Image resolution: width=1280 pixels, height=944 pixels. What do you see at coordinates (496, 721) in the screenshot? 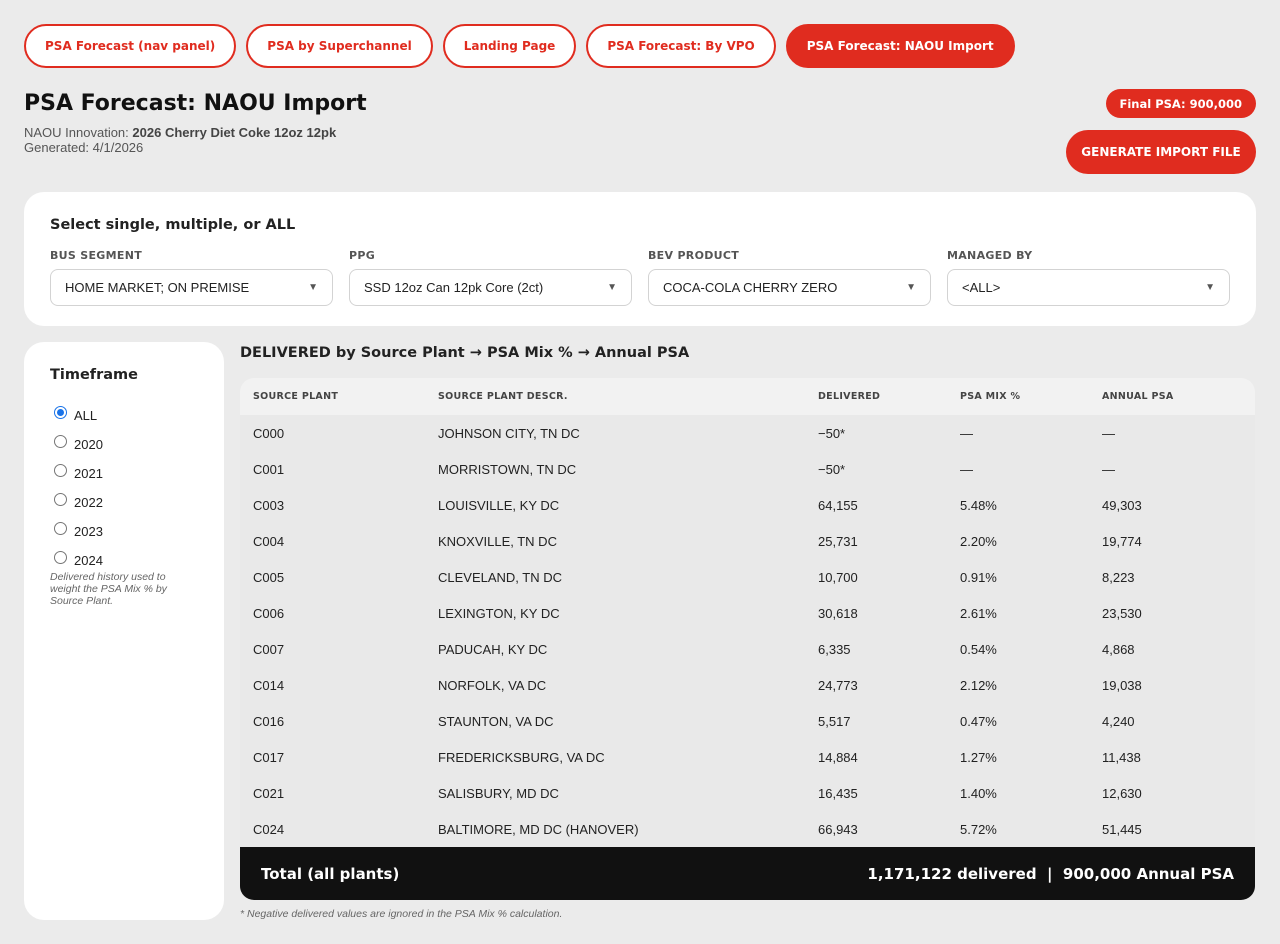
I see `cell-source-plant-descr: STAUNTON, VA DC` at bounding box center [496, 721].